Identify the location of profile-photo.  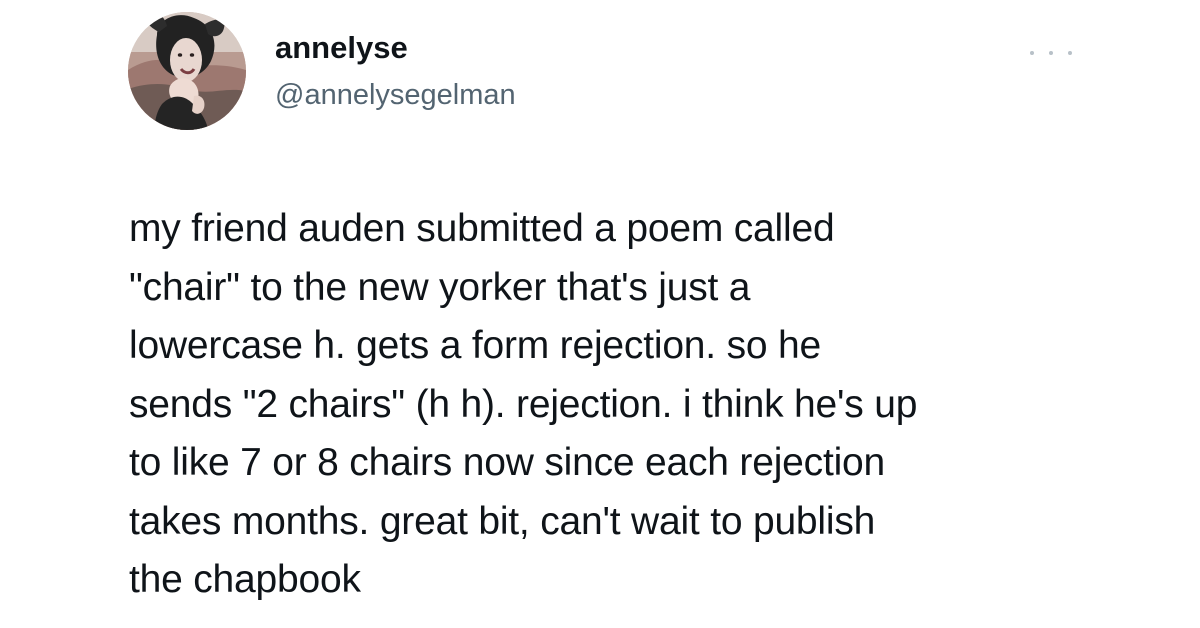
(187, 71).